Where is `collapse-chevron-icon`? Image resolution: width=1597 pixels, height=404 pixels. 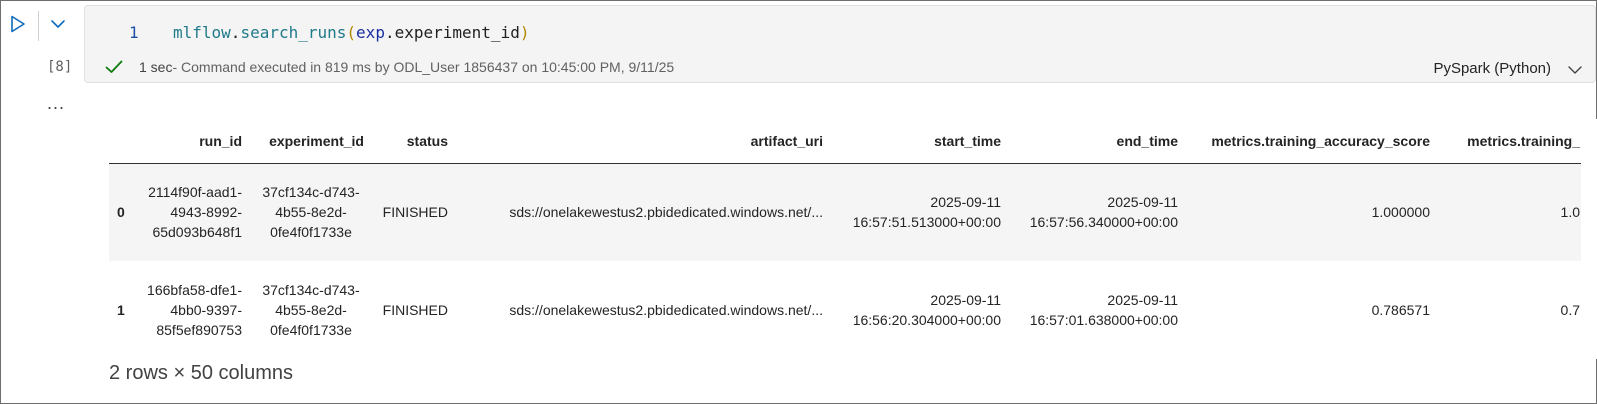
collapse-chevron-icon is located at coordinates (58, 24).